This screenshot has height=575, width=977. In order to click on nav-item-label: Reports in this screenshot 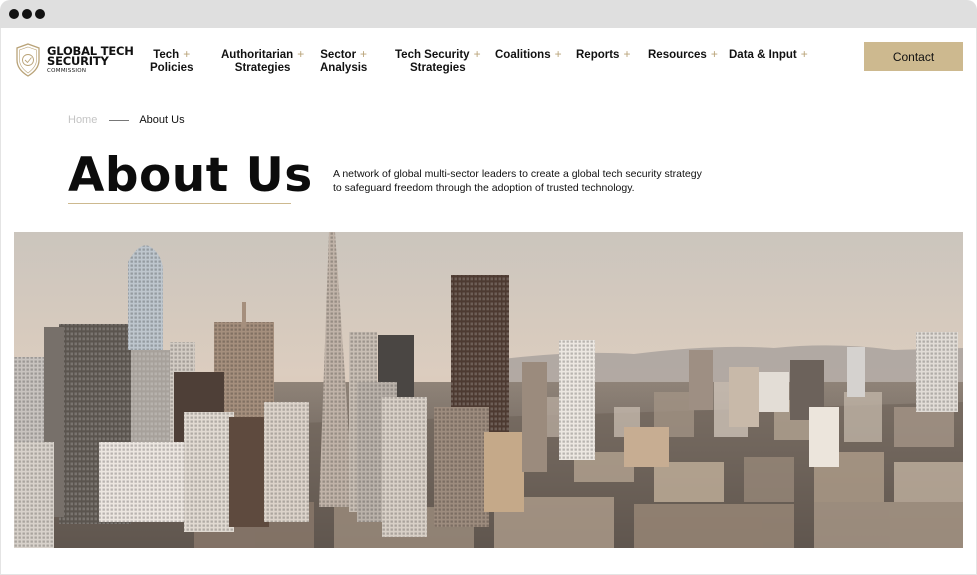, I will do `click(598, 55)`.